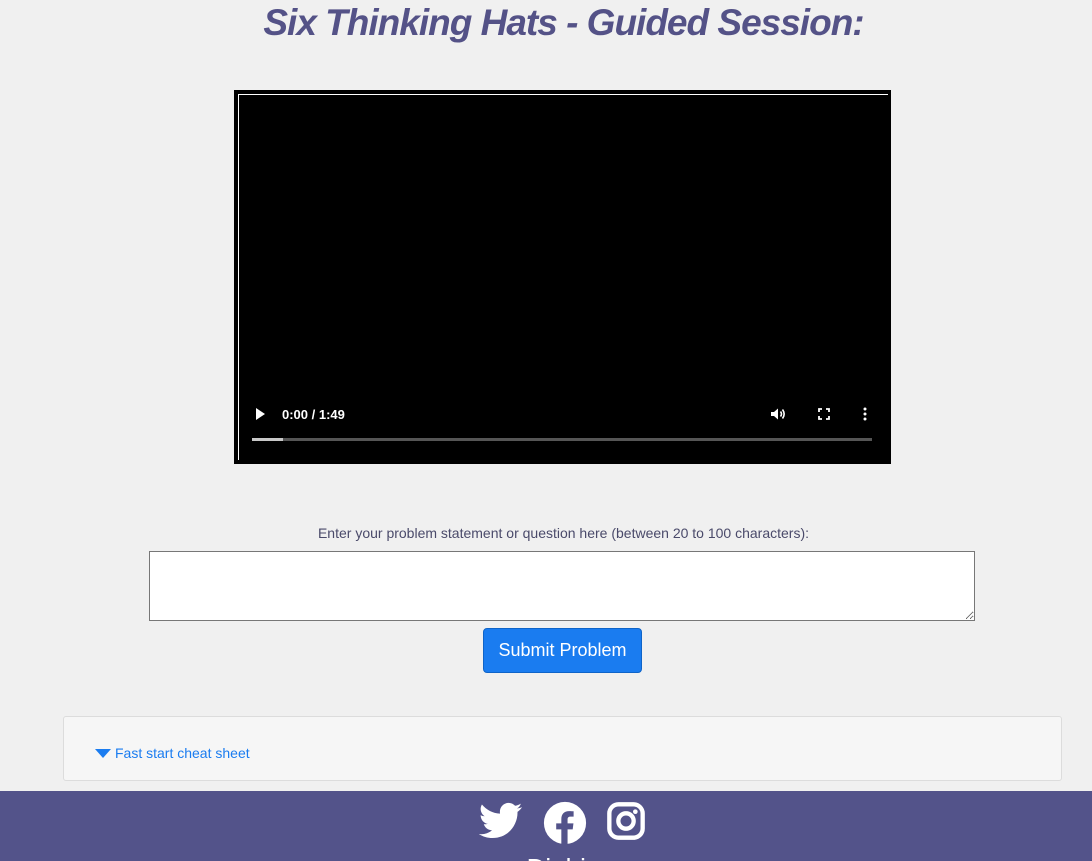 This screenshot has width=1092, height=861. I want to click on footer: Digbig, so click(546, 826).